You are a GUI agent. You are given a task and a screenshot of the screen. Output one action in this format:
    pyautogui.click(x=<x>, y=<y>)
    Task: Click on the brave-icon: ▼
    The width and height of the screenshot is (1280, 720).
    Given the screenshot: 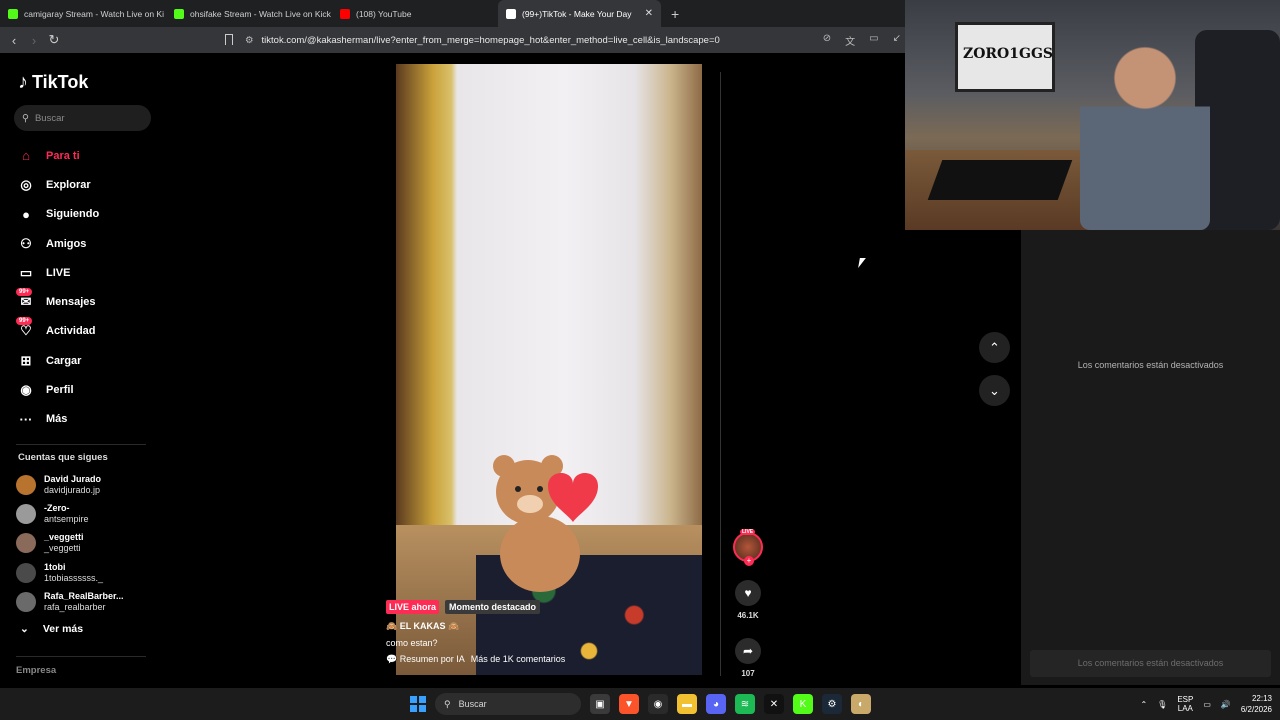 What is the action you would take?
    pyautogui.click(x=629, y=704)
    